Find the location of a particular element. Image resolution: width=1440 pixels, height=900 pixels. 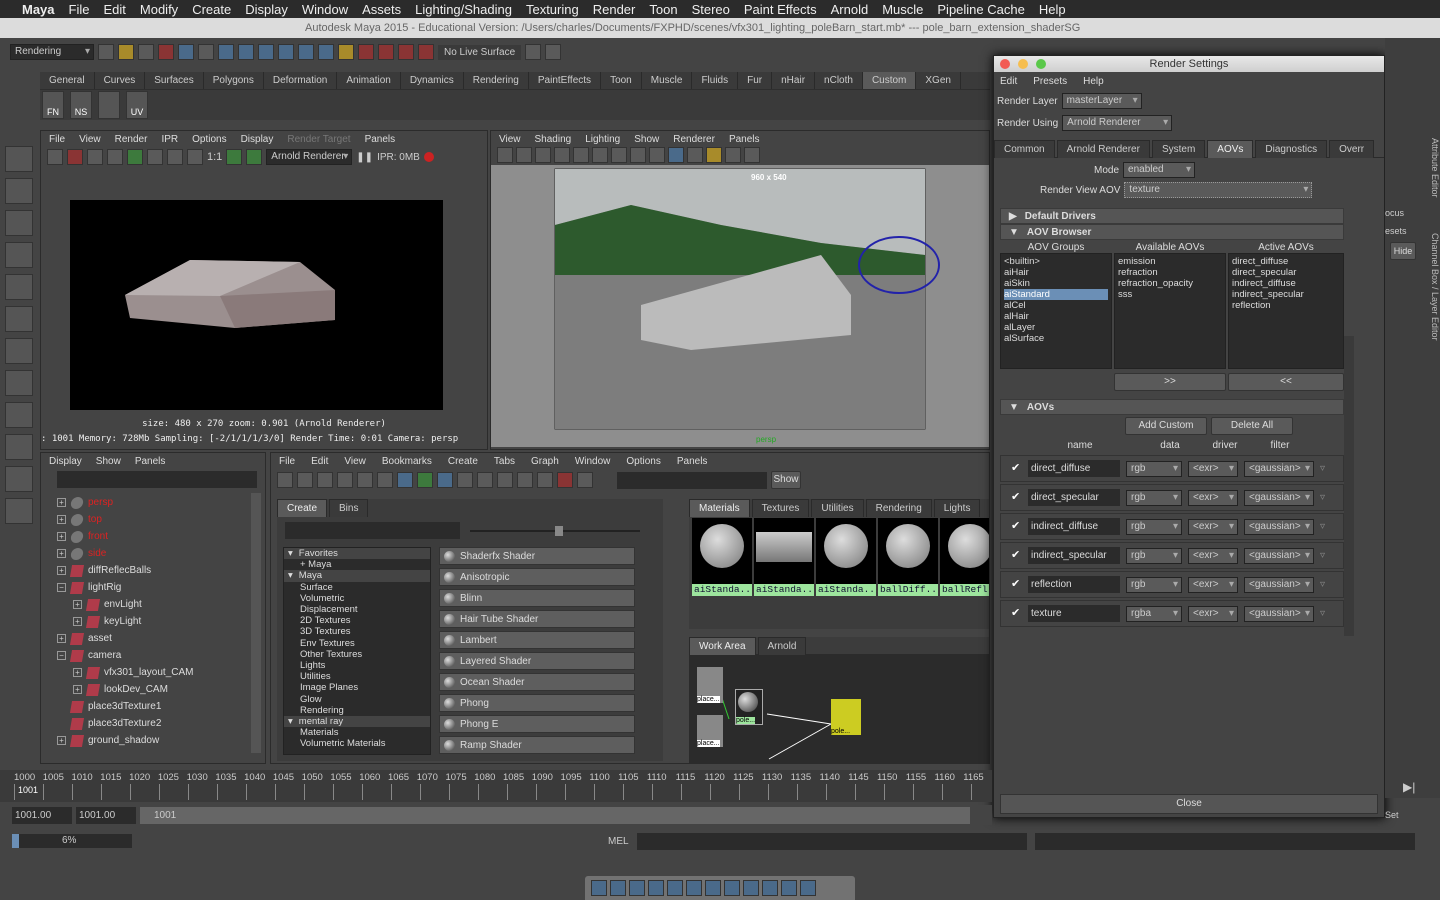

shelf-button-fn: FN is located at coordinates (53, 105).